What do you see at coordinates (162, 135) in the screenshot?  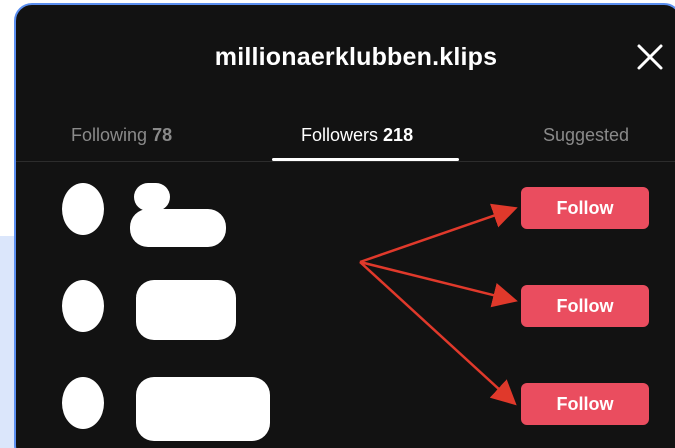 I see `tab-following-count: 78` at bounding box center [162, 135].